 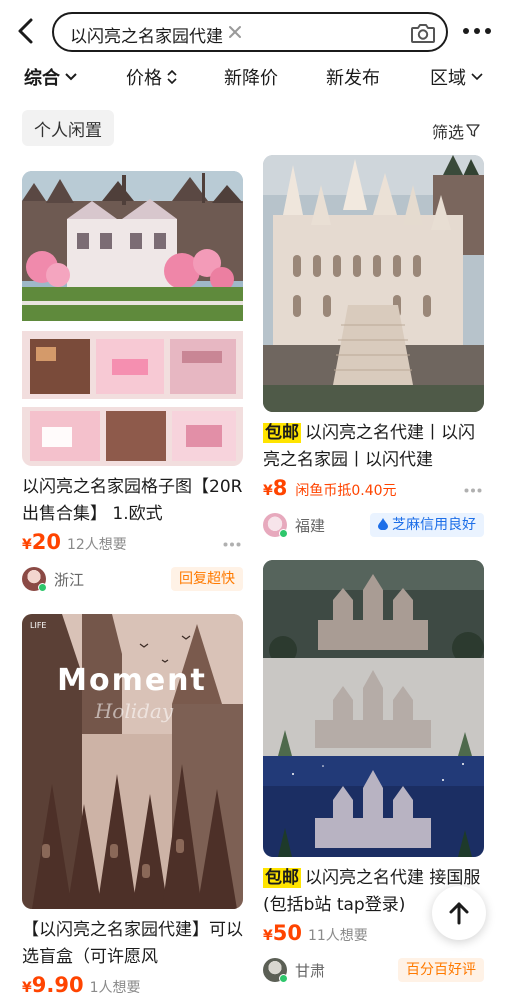 I want to click on seller-region: 福建, so click(x=310, y=525).